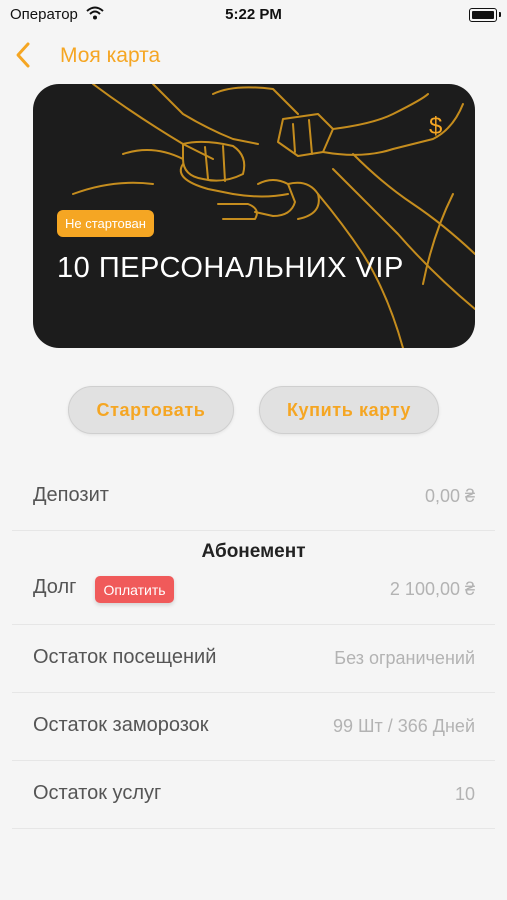  I want to click on chevron-left-icon, so click(23, 55).